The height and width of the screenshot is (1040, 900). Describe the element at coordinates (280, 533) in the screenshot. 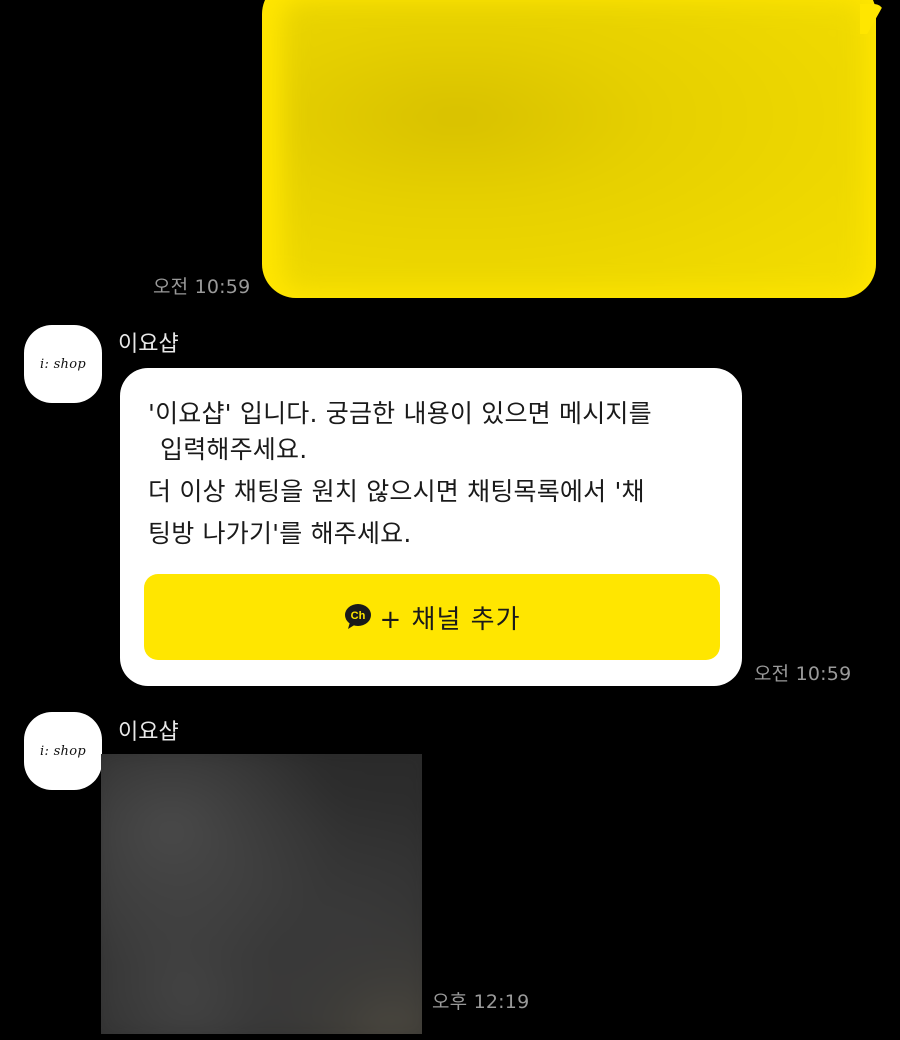

I see `message-text-line: 팅방 나가기'를 해주세요.` at that location.